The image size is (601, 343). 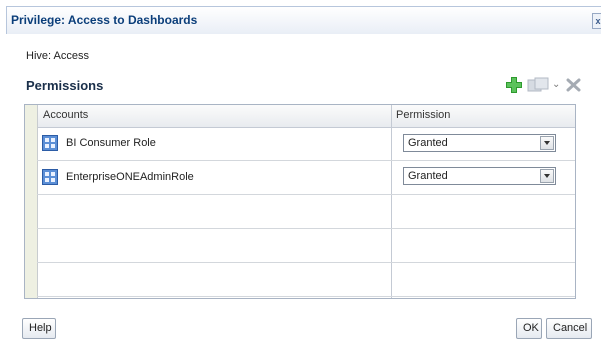 What do you see at coordinates (306, 178) in the screenshot?
I see `table-row: EnterpriseONEAdminRole Granted` at bounding box center [306, 178].